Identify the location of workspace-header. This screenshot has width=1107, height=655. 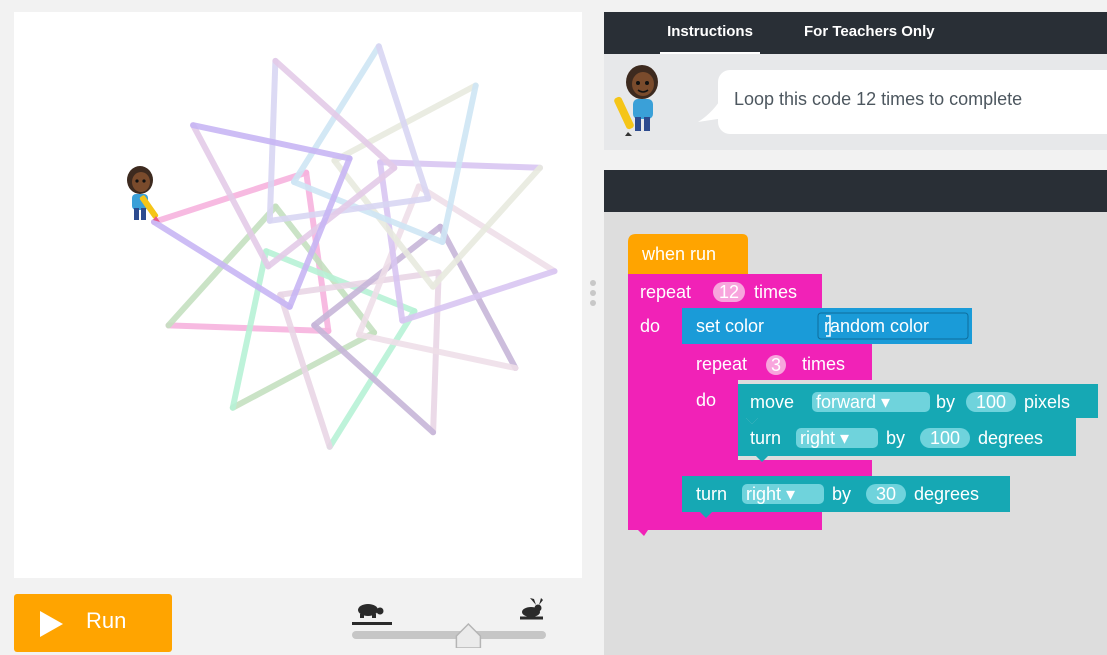
(855, 191).